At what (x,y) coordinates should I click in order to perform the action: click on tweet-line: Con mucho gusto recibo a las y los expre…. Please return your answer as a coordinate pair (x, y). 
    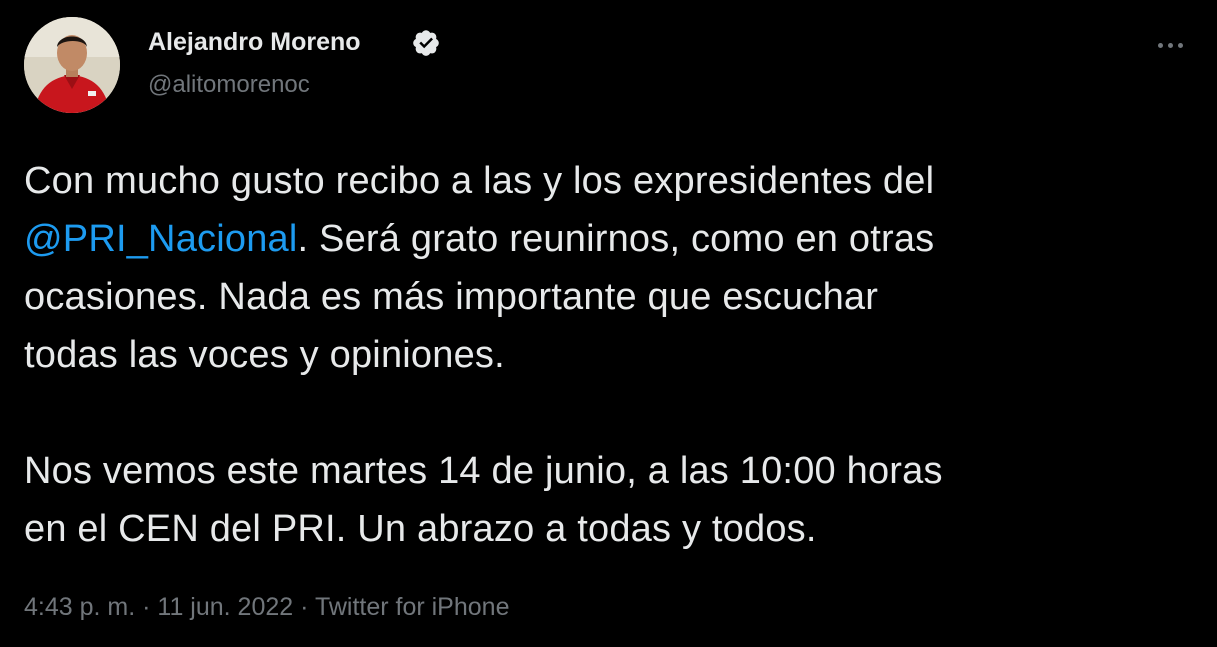
    Looking at the image, I should click on (479, 181).